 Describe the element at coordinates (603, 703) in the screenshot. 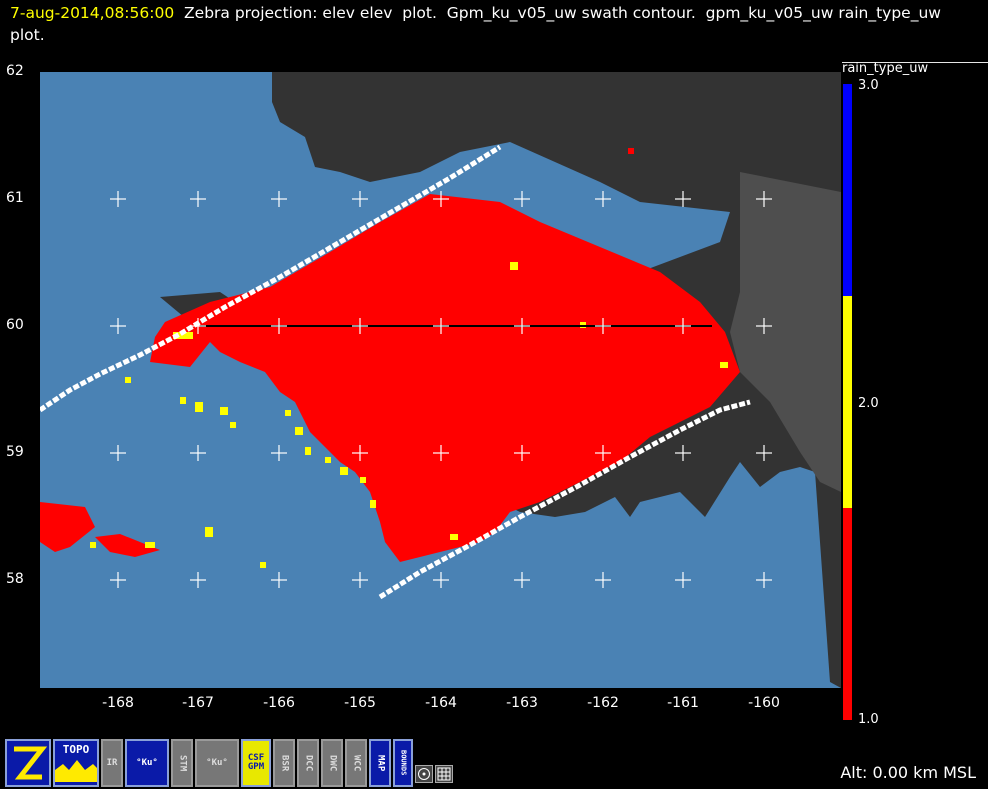

I see `lon-label-162: -162` at that location.